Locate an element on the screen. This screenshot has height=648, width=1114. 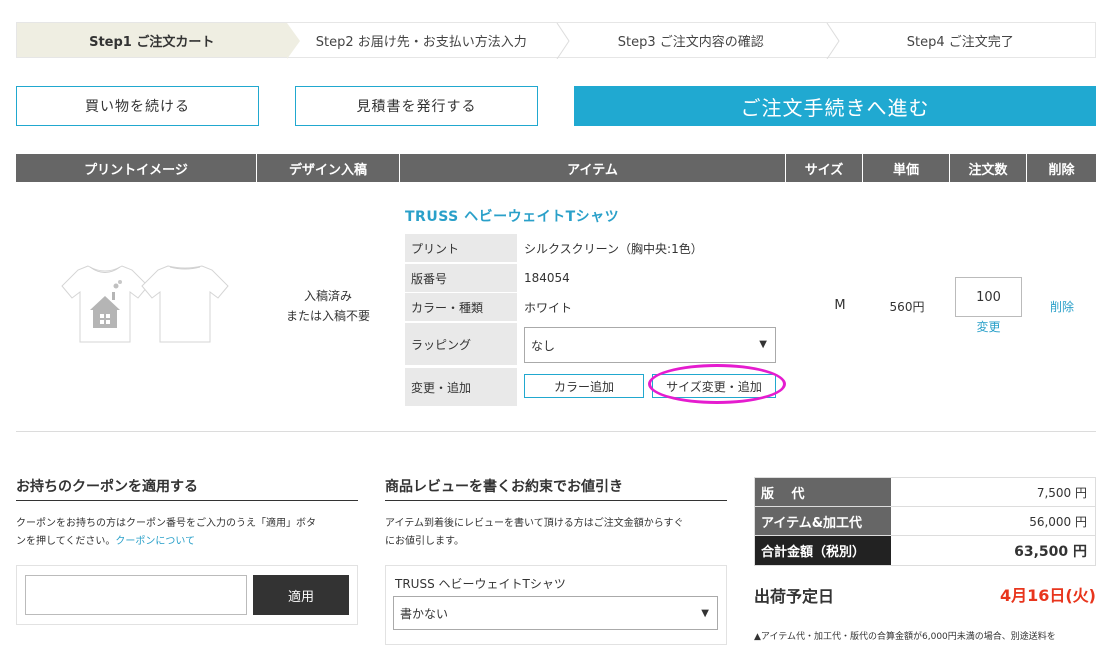
attr-value-print: シルクスクリーン（胸中央:1色） is located at coordinates (613, 248).